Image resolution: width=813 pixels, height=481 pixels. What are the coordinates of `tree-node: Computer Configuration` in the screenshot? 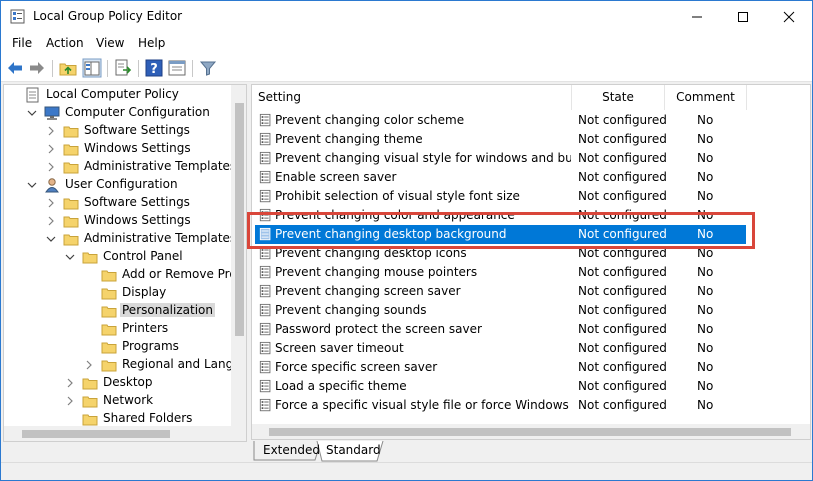 It's located at (117, 113).